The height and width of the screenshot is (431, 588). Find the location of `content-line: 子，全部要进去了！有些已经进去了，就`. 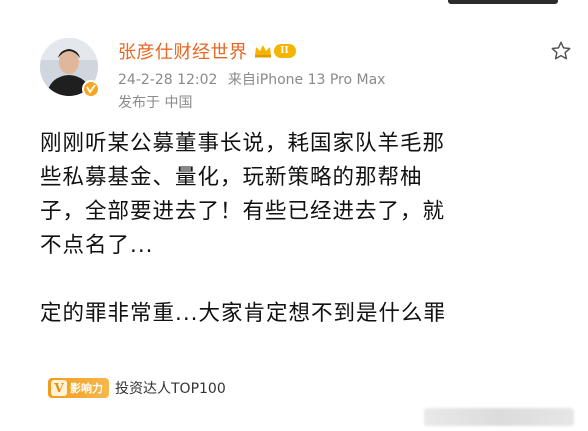

content-line: 子，全部要进去了！有些已经进去了，就 is located at coordinates (243, 211).